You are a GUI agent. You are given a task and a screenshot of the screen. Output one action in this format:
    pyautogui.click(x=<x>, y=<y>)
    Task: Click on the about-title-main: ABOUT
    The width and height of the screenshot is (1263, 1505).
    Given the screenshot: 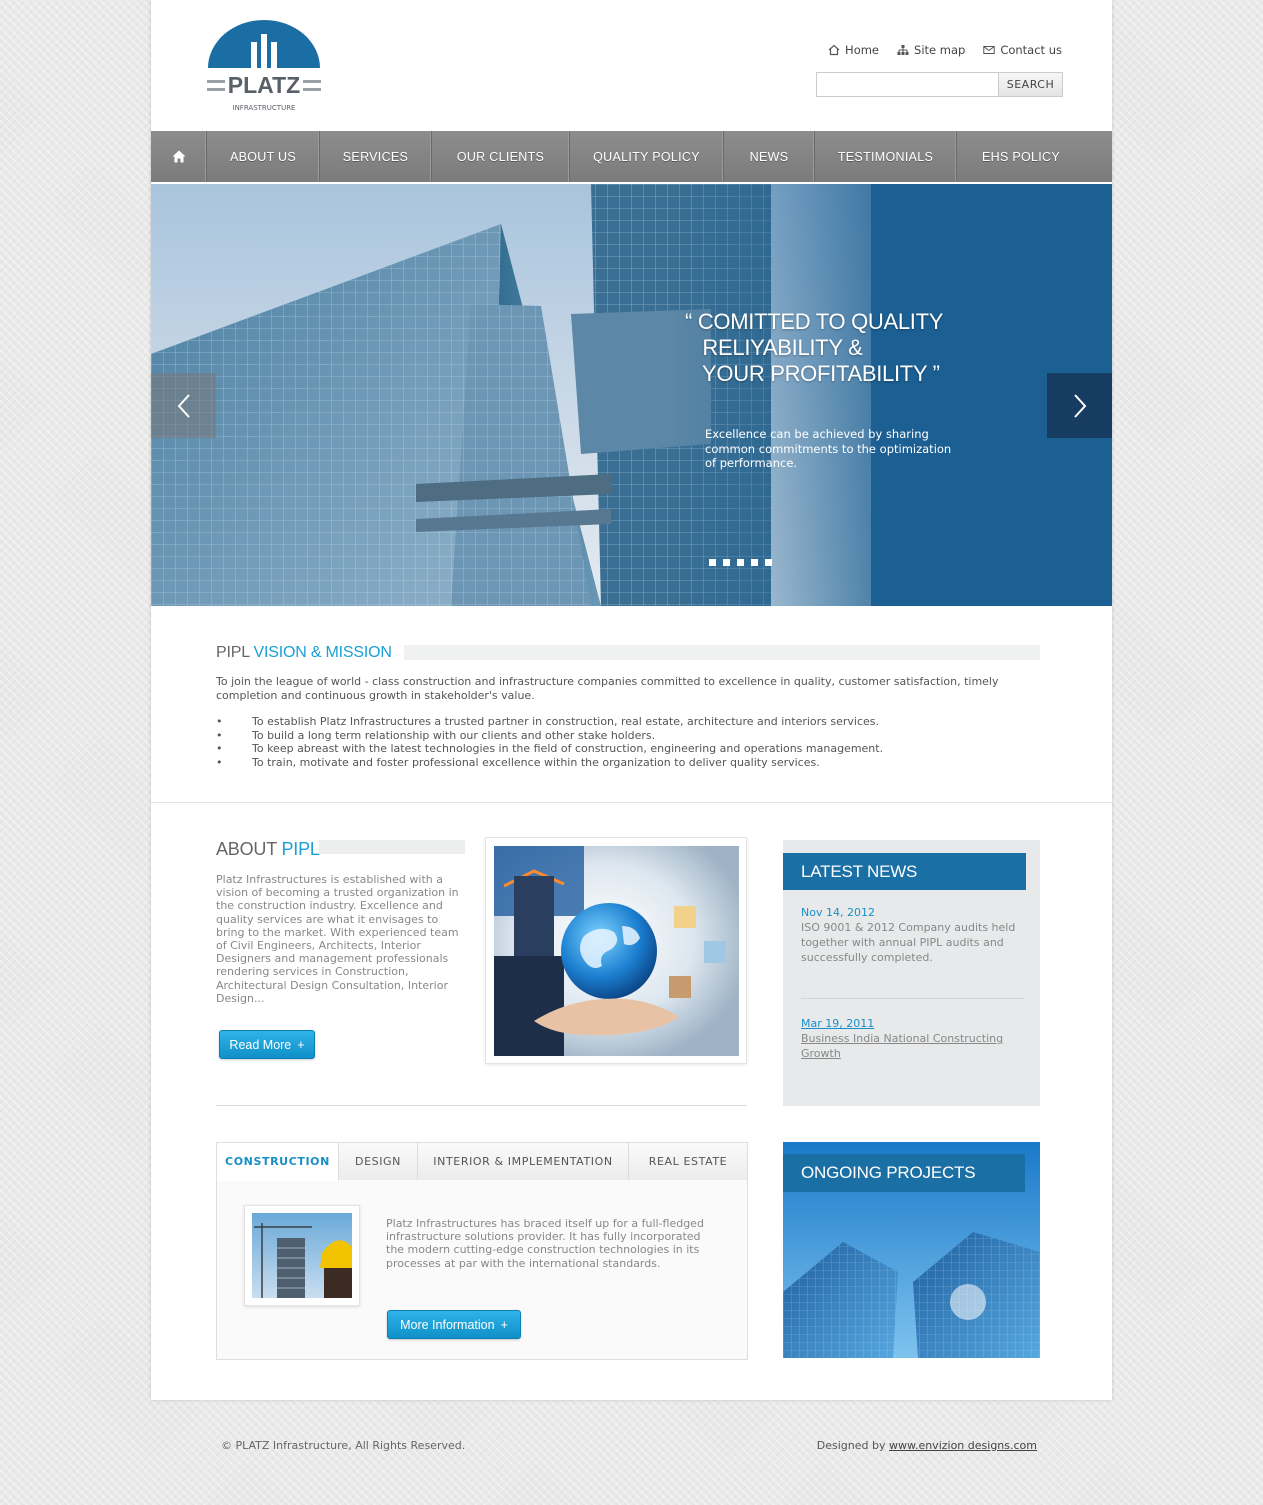 What is the action you would take?
    pyautogui.click(x=249, y=849)
    